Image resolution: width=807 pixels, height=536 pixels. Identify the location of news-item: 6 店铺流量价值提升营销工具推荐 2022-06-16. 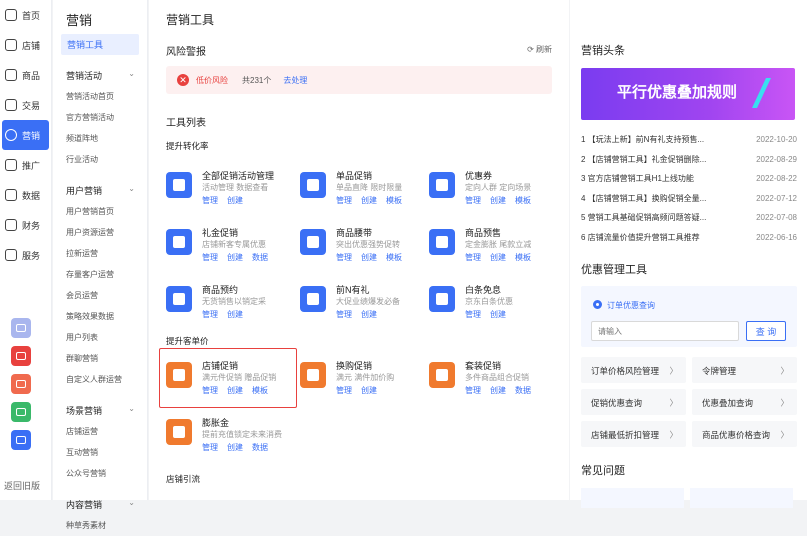
(689, 238).